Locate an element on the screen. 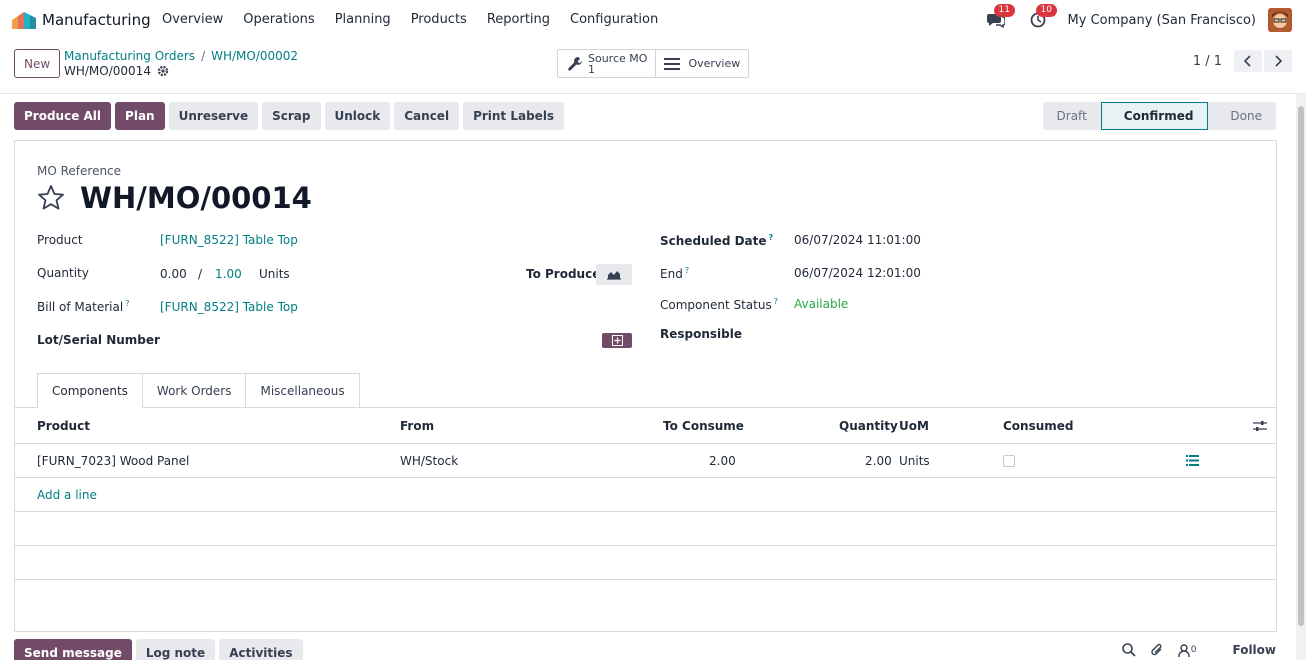 The image size is (1306, 660). row-to-consume: 2.00 is located at coordinates (722, 461).